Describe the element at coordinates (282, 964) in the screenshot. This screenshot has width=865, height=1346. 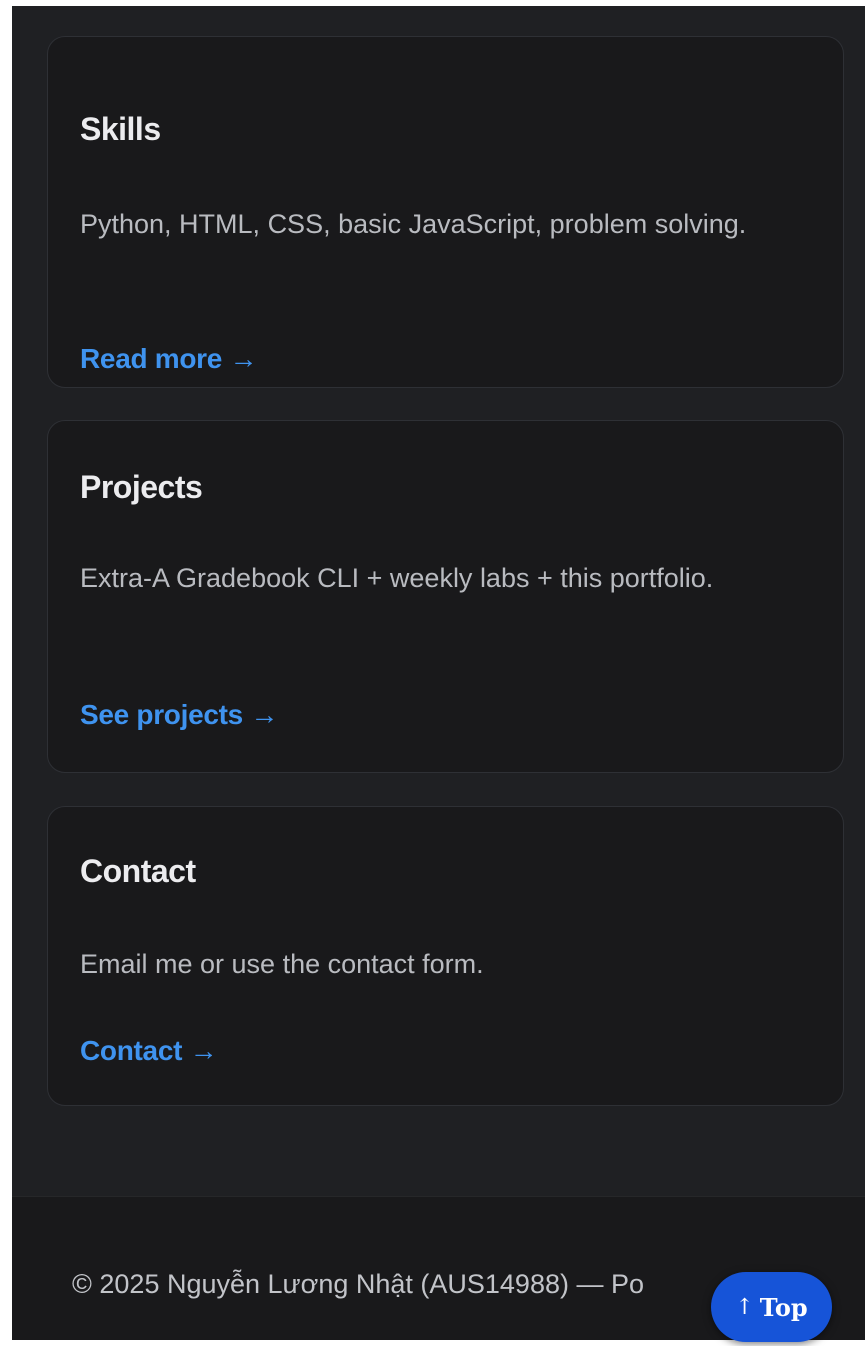
I see `card-body: Email me or use the contact form.` at that location.